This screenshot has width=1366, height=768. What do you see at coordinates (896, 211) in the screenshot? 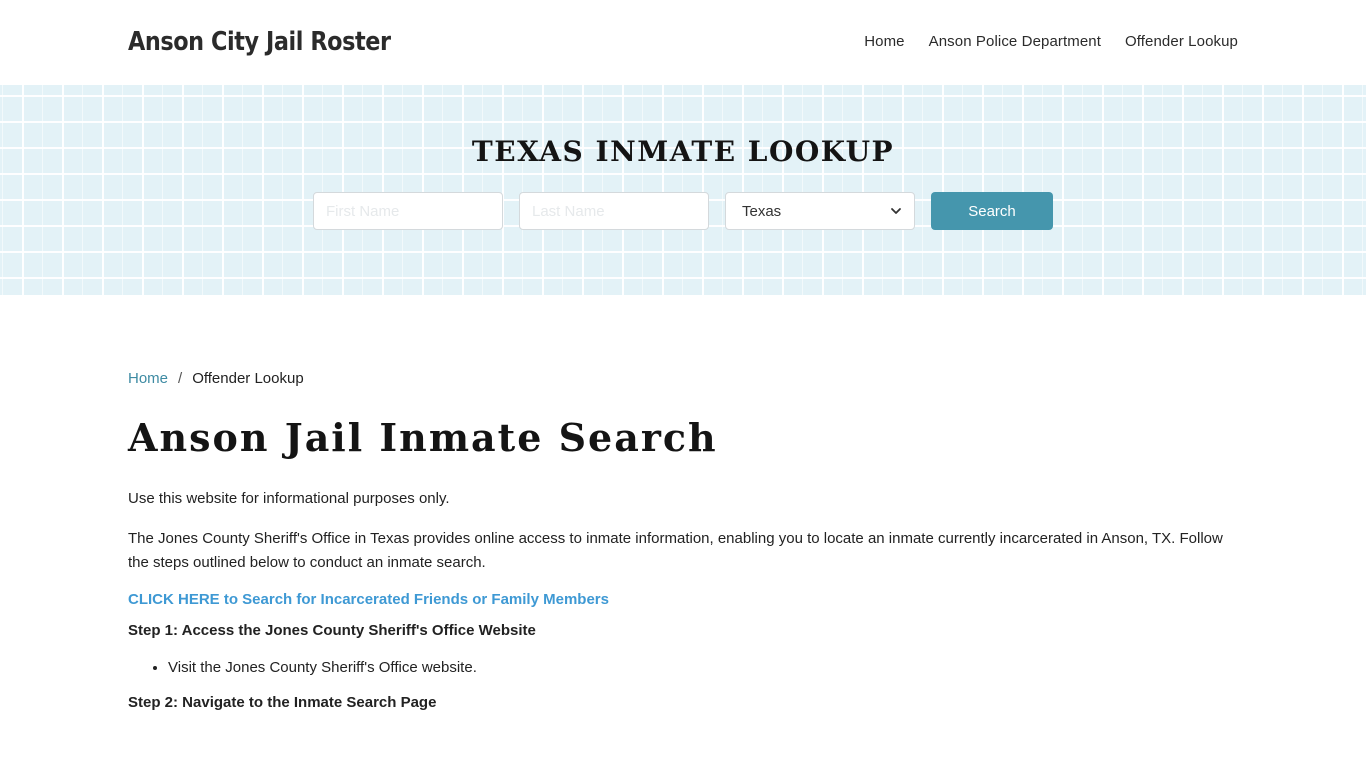
I see `chevron-down-icon` at bounding box center [896, 211].